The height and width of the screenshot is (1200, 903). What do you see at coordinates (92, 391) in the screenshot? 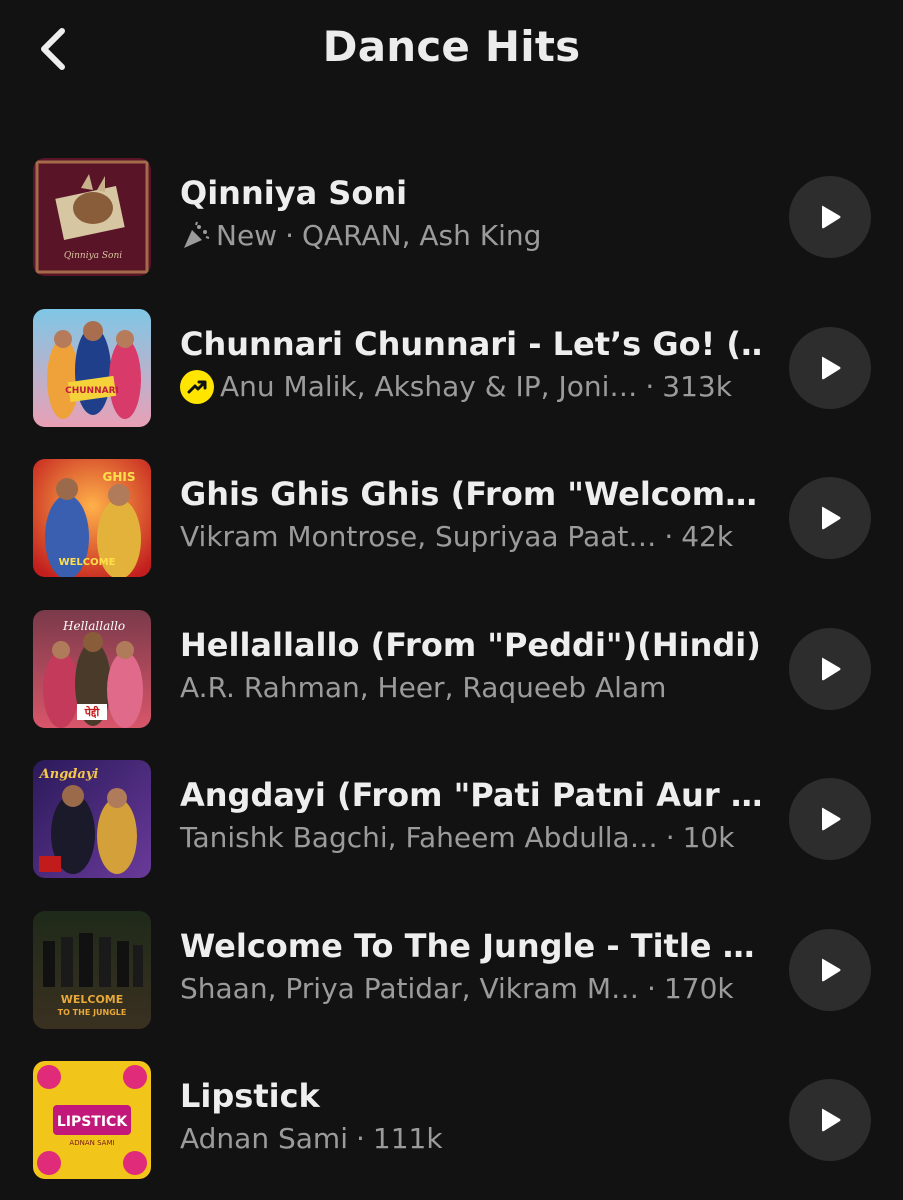
I see `svg-text: CHUNNARI` at bounding box center [92, 391].